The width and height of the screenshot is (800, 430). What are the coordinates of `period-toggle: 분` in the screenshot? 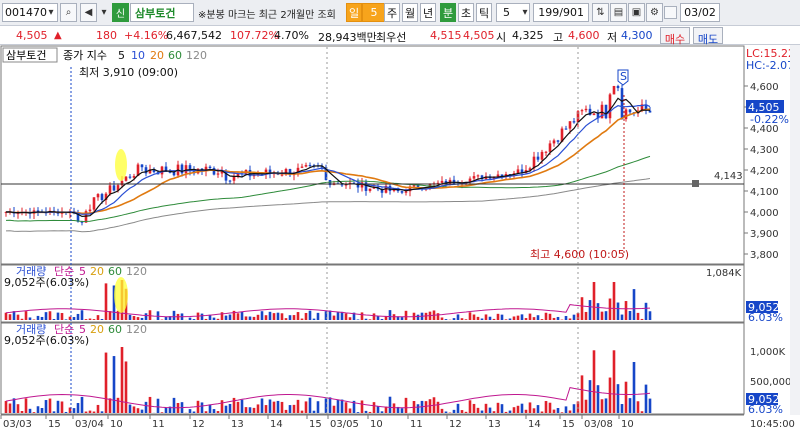 It's located at (448, 12).